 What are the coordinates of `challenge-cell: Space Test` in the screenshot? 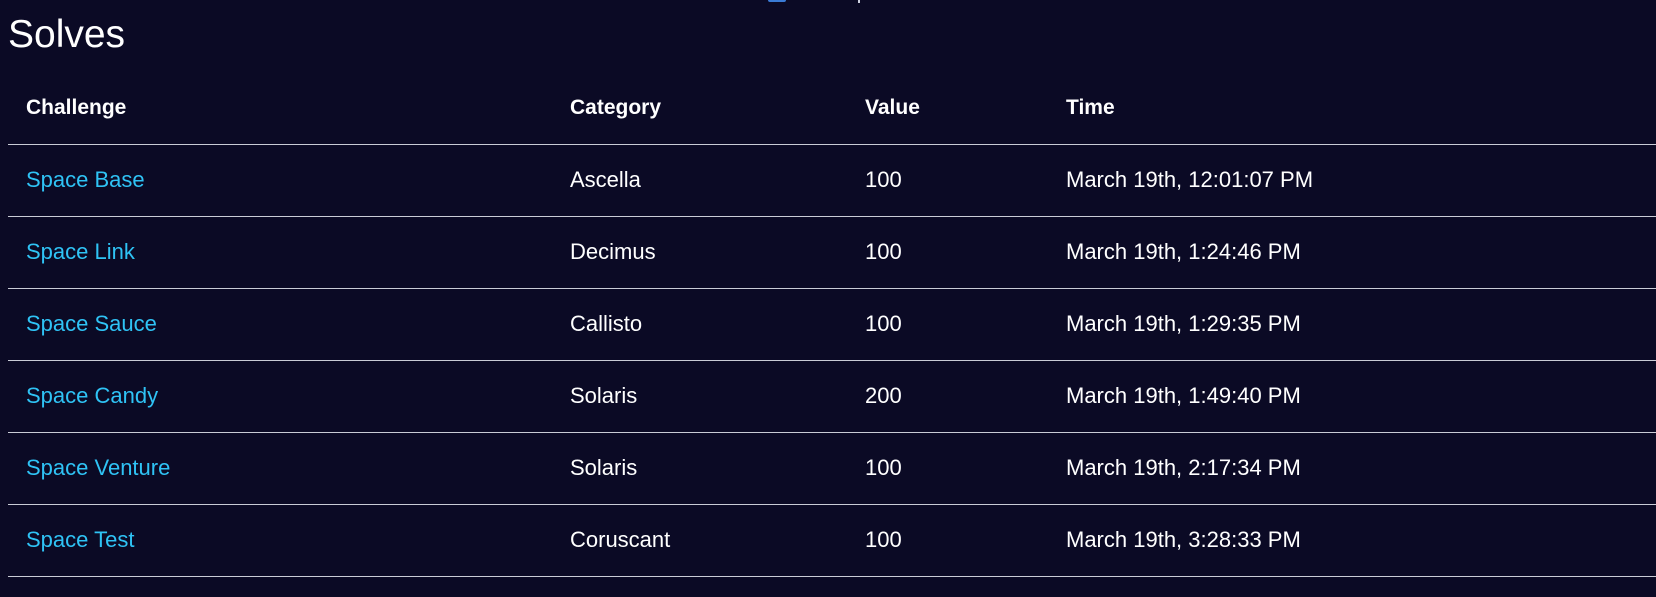 It's located at (280, 540).